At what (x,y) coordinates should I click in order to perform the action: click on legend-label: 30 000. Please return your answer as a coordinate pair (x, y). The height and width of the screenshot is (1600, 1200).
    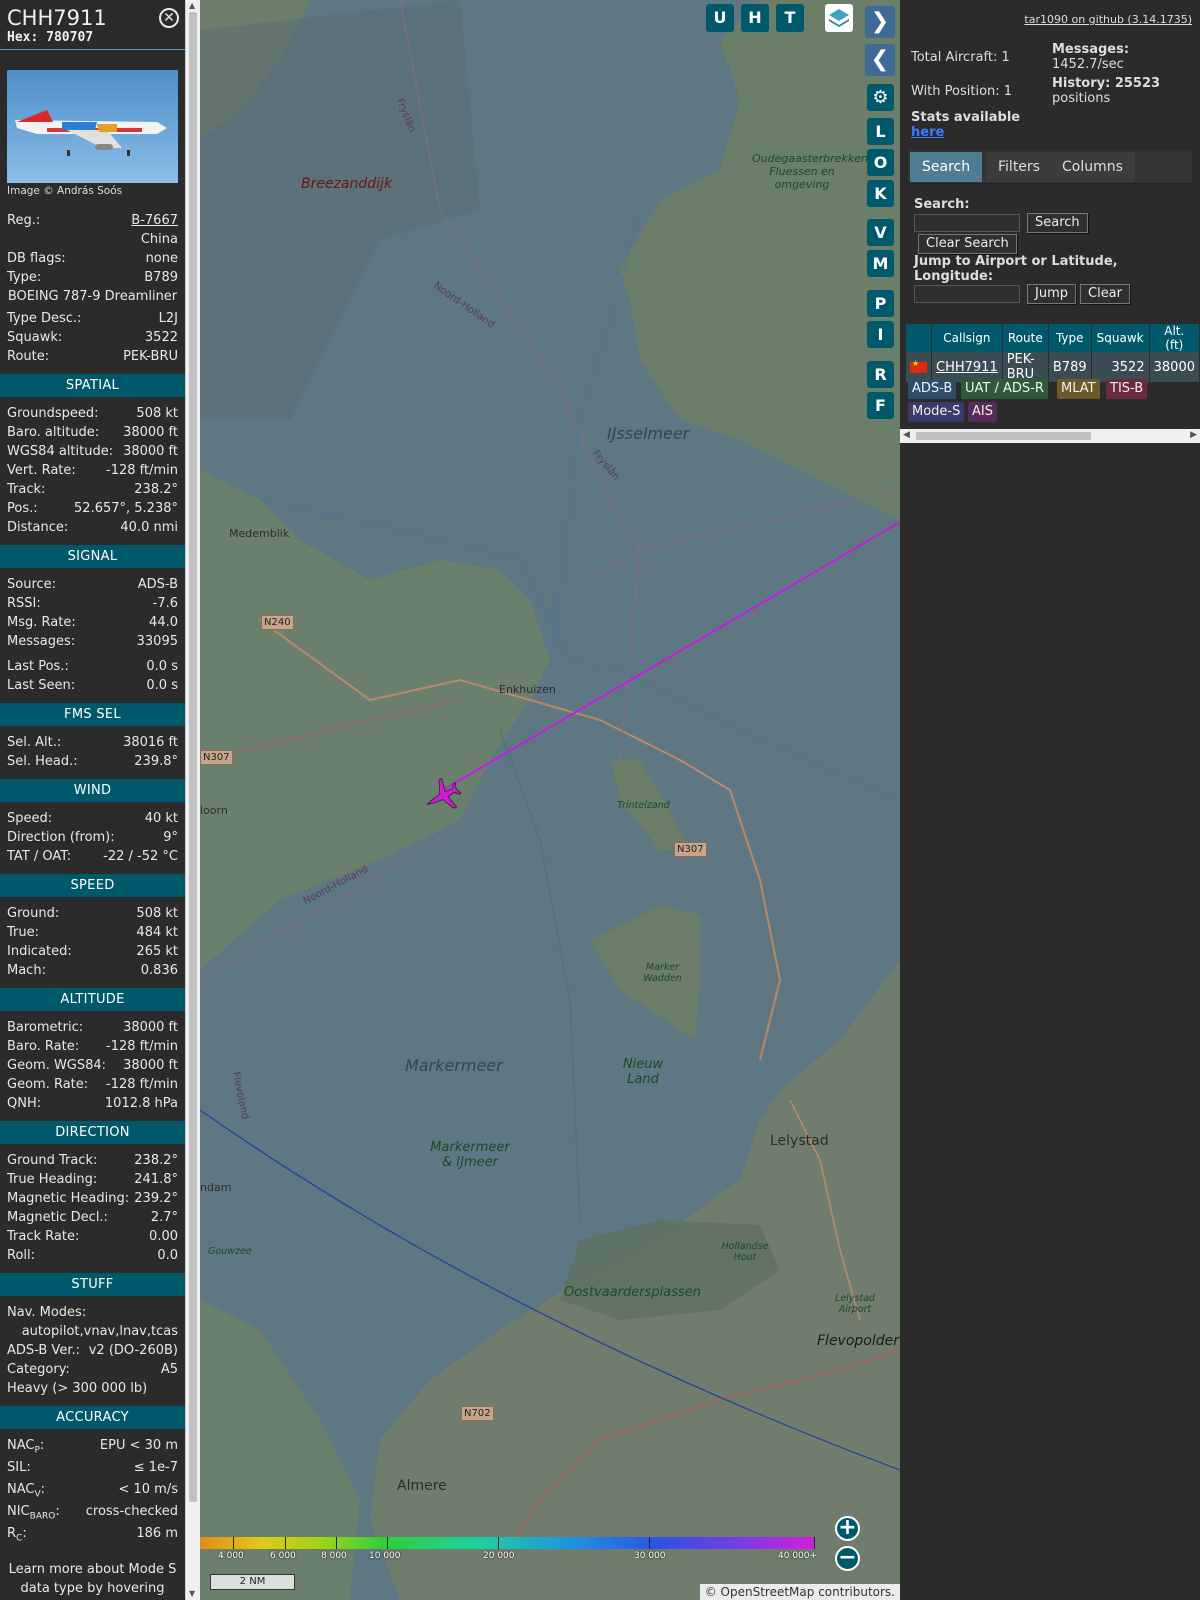
    Looking at the image, I should click on (650, 1556).